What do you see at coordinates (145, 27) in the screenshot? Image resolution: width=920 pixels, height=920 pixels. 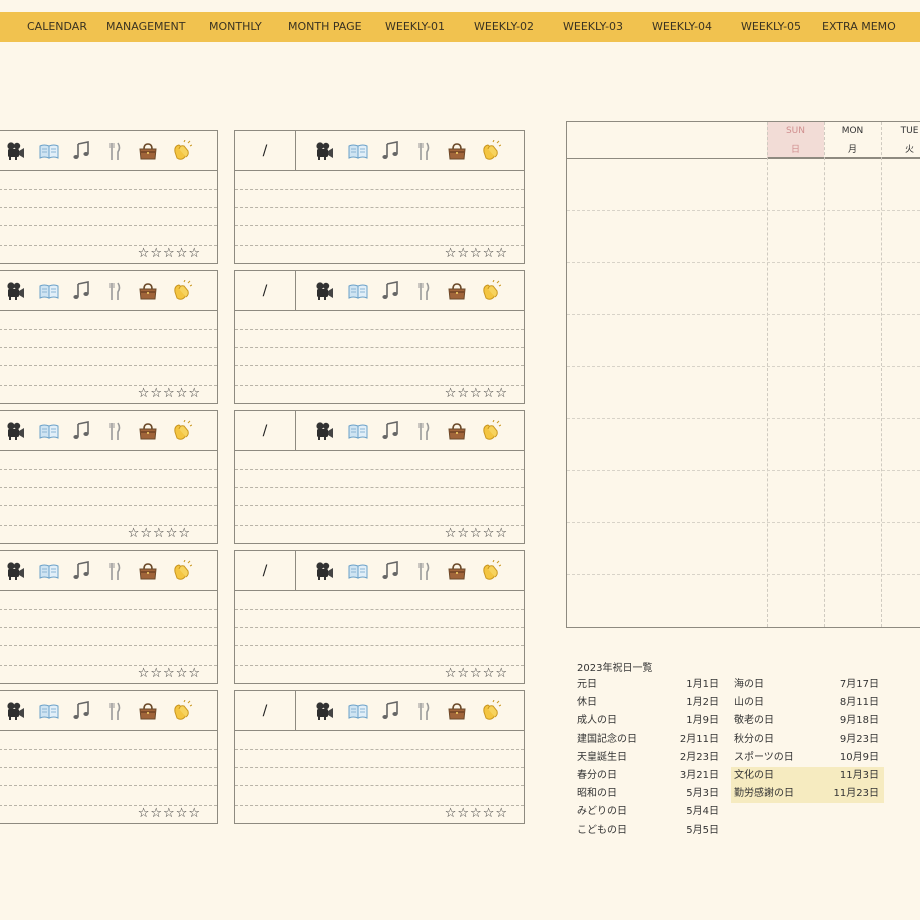 I see `nav-tab-management: MANAGEMENT` at bounding box center [145, 27].